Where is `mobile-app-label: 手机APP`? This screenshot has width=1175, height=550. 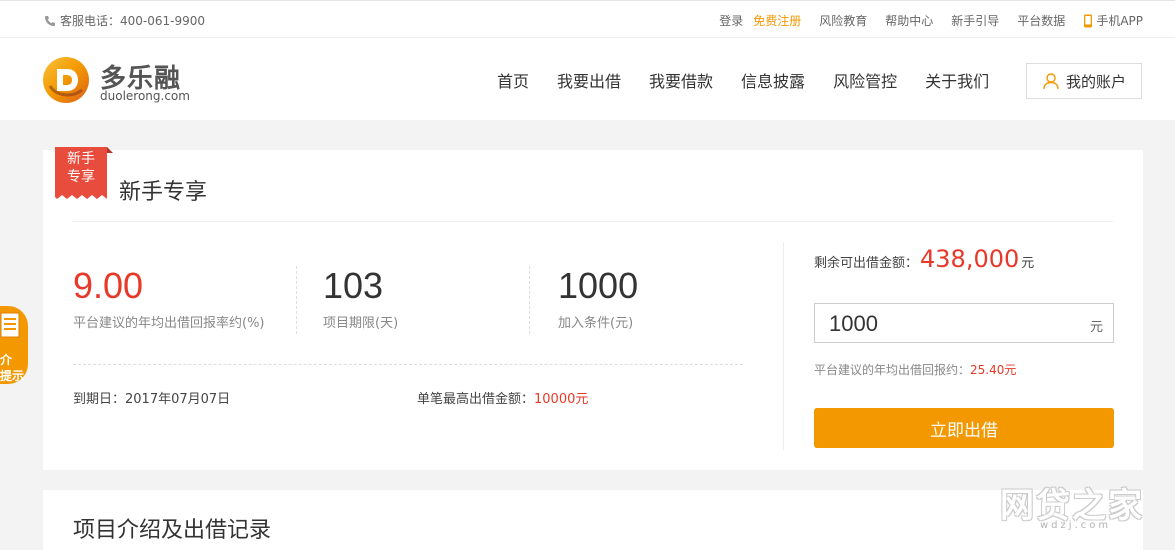 mobile-app-label: 手机APP is located at coordinates (1119, 21).